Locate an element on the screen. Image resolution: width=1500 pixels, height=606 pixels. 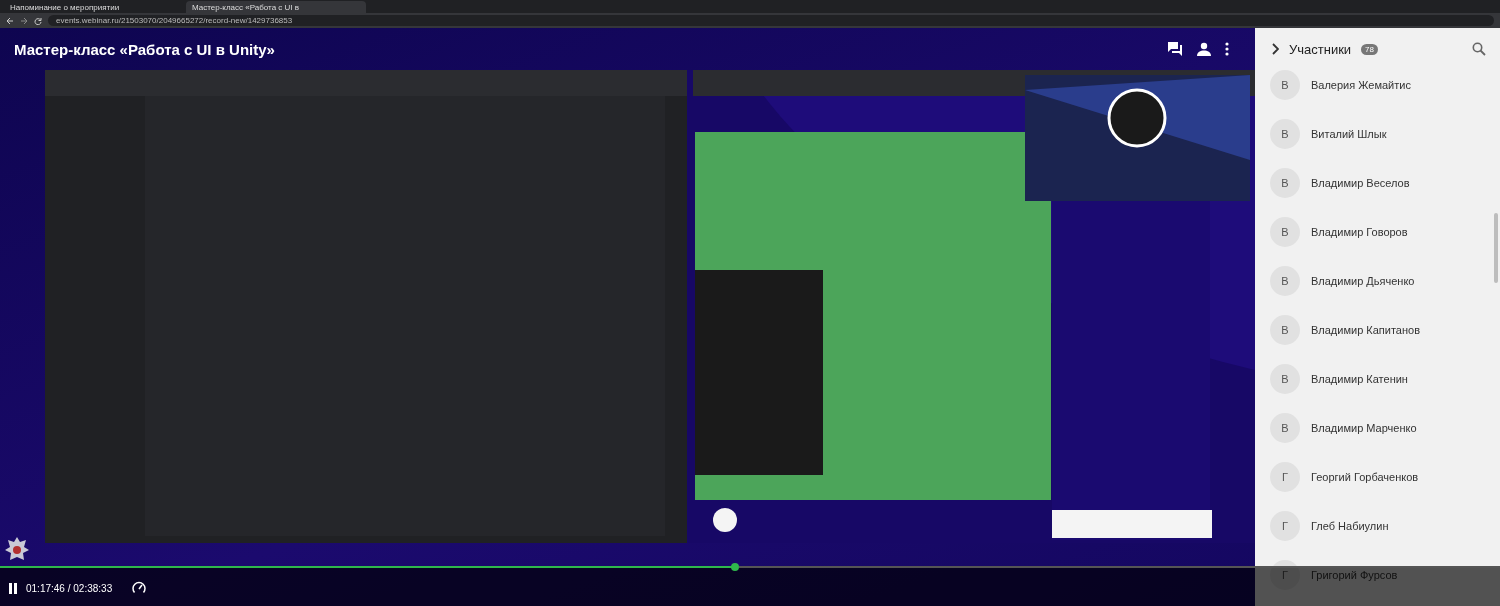
search-icon is located at coordinates (1479, 49).